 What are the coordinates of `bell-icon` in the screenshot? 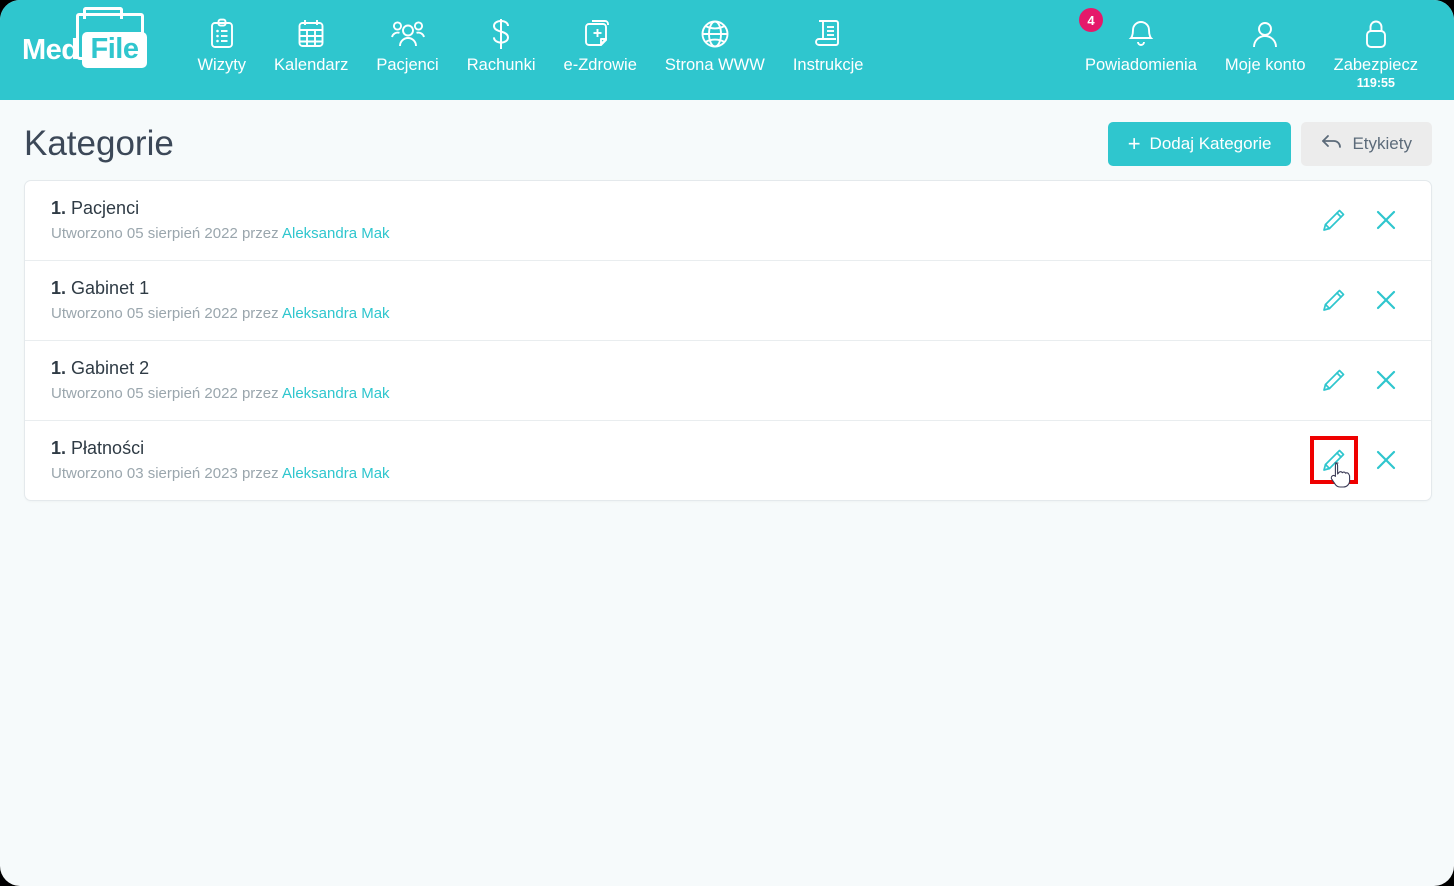 It's located at (1141, 34).